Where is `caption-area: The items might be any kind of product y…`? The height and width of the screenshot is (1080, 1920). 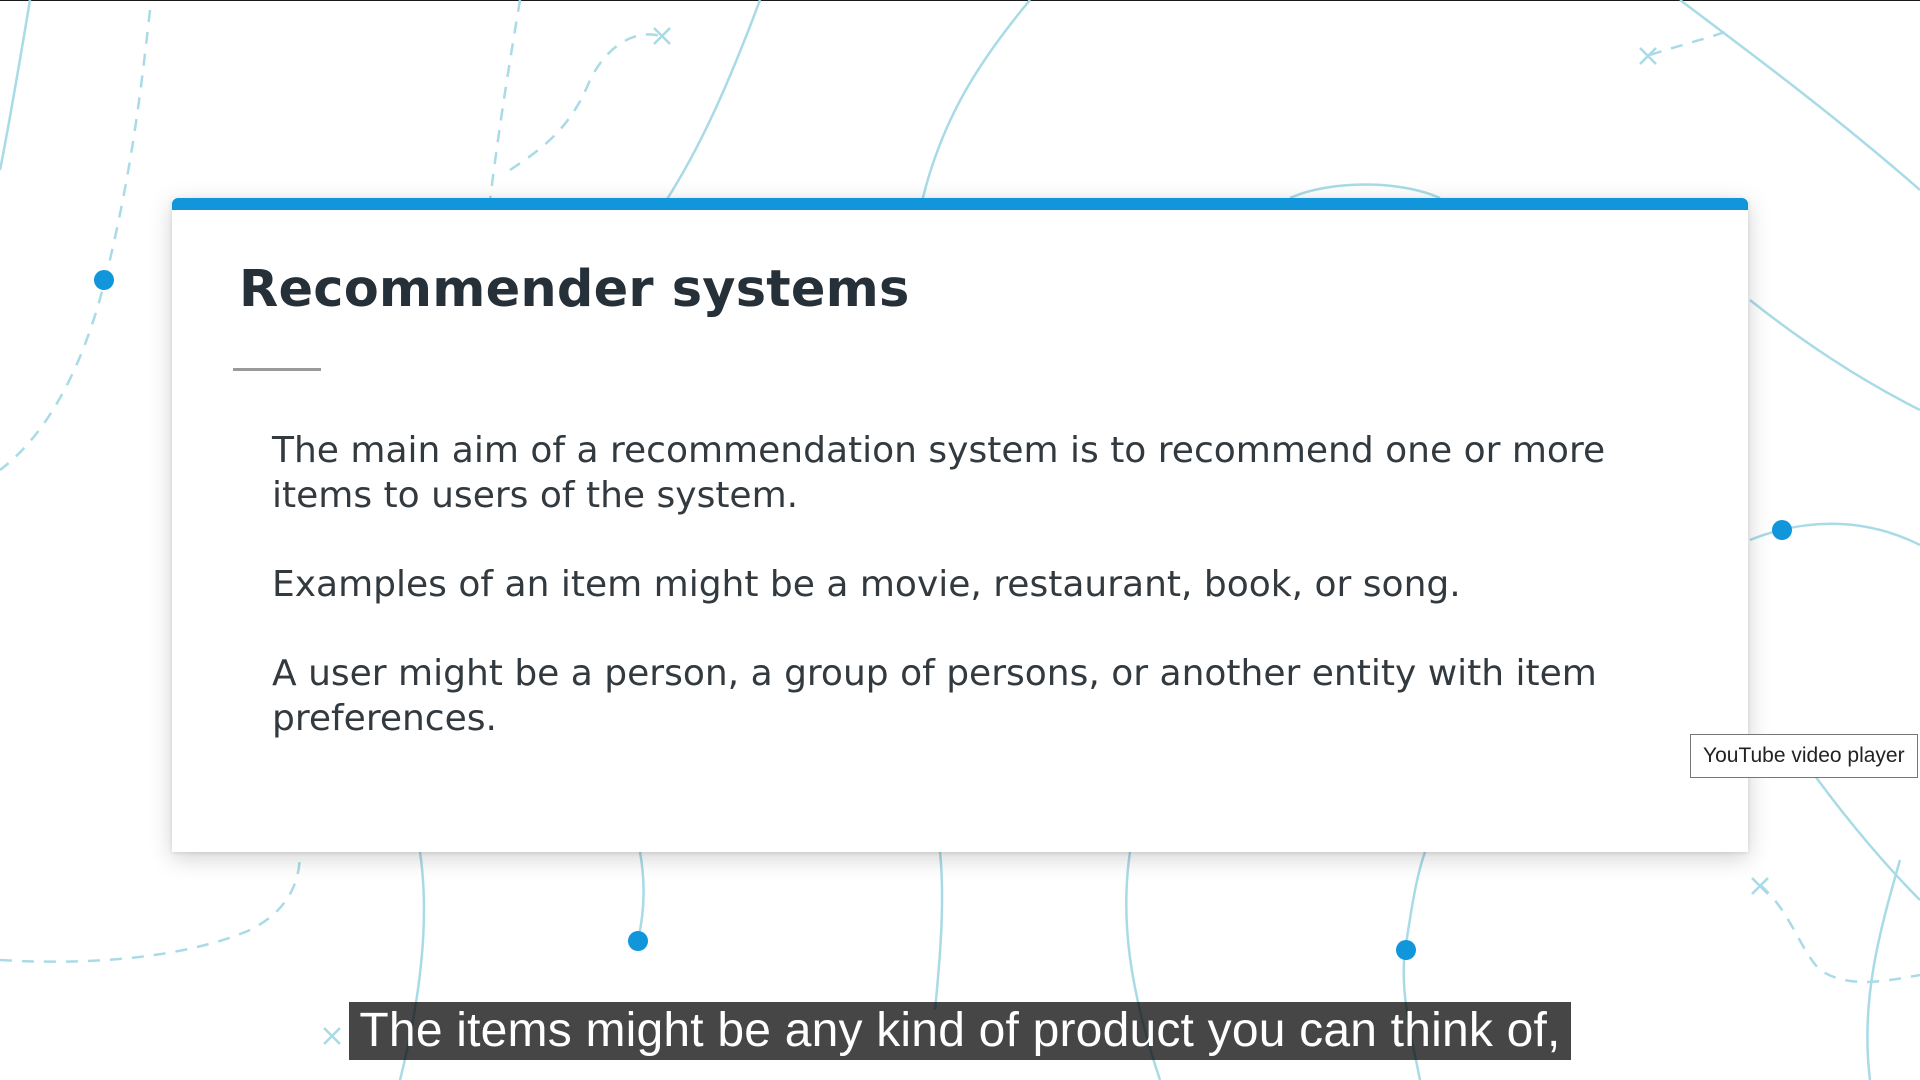
caption-area: The items might be any kind of product y… is located at coordinates (960, 1031).